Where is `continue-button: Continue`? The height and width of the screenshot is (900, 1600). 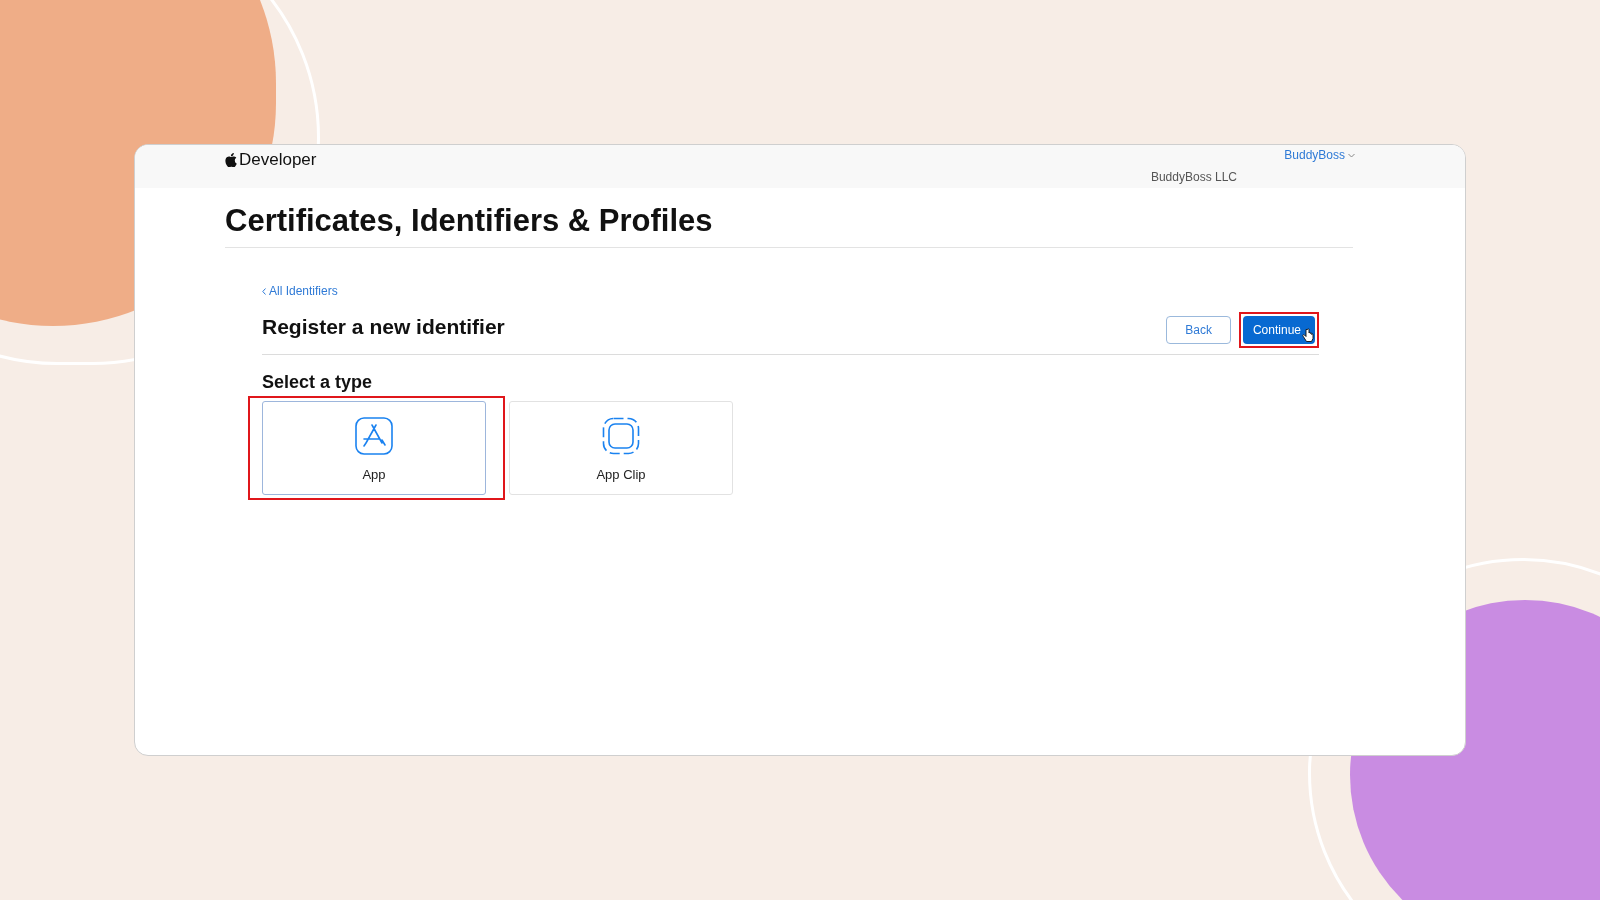 continue-button: Continue is located at coordinates (1278, 329).